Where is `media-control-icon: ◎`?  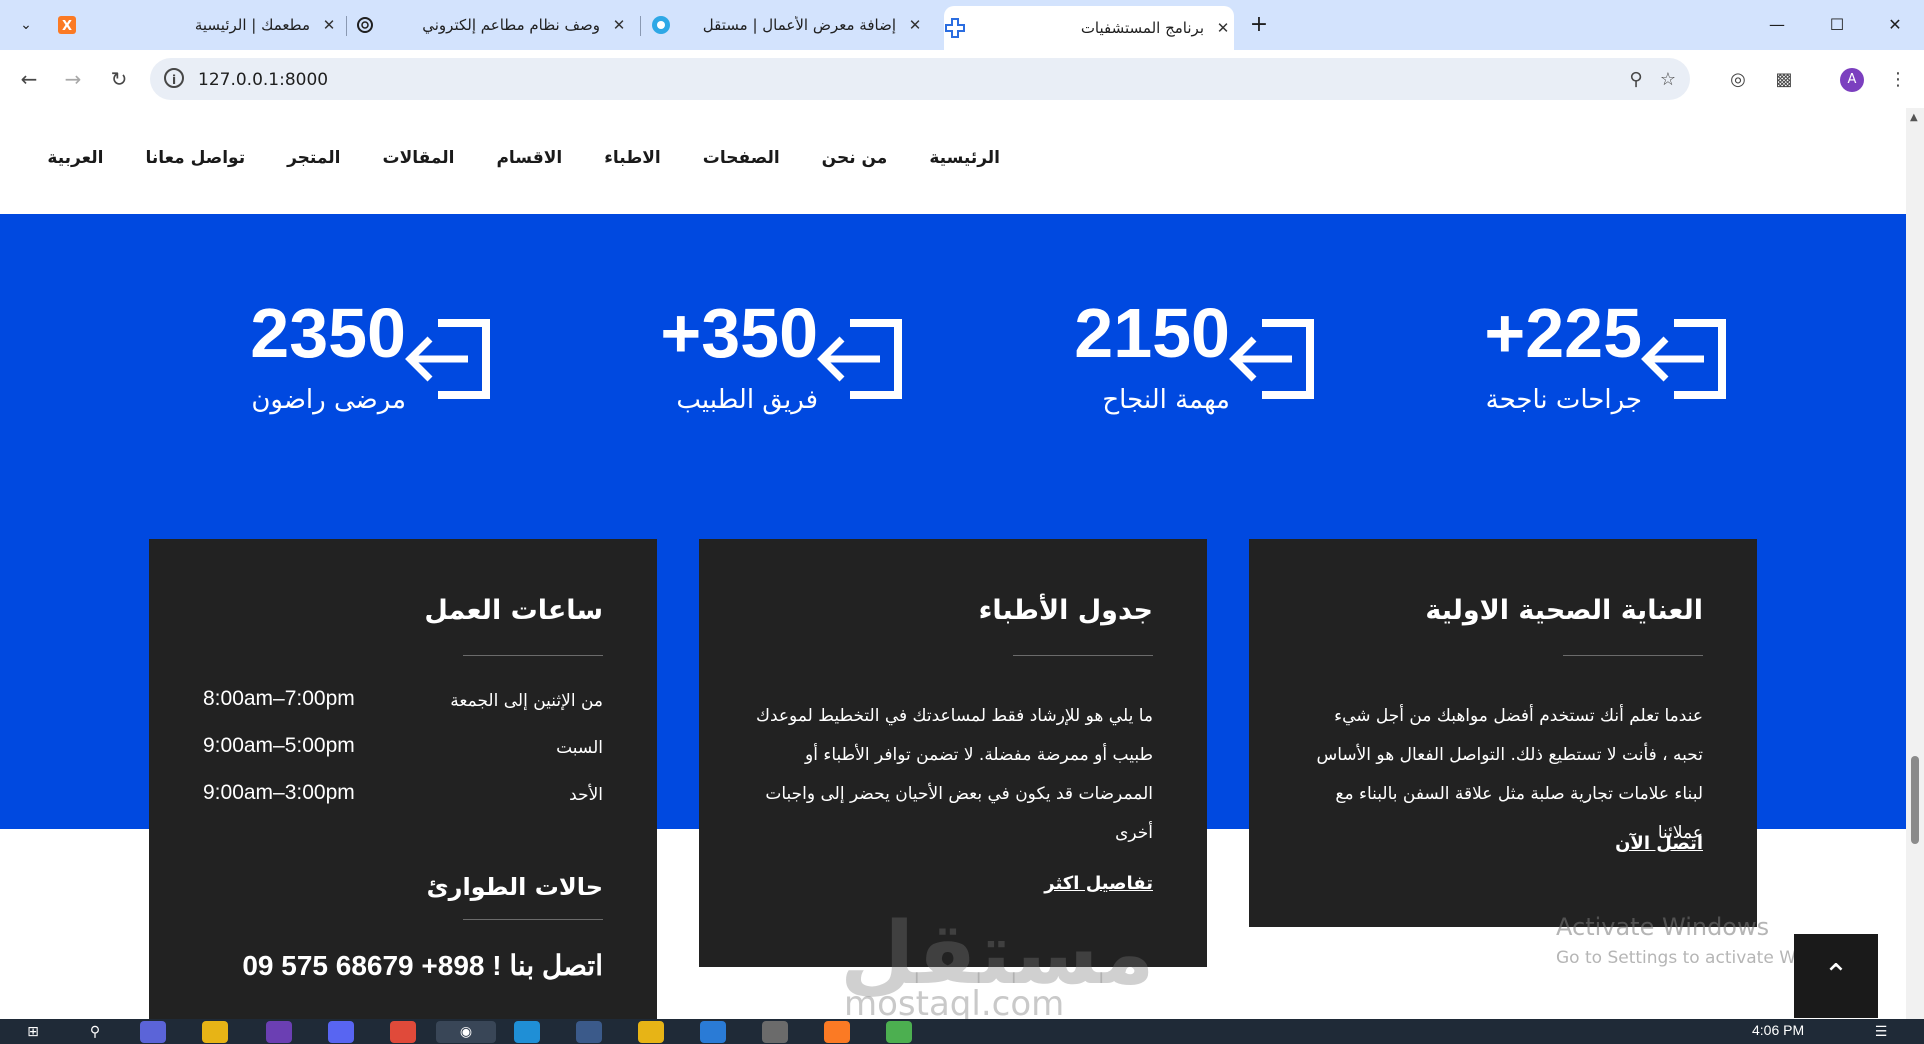
media-control-icon: ◎ is located at coordinates (1738, 80).